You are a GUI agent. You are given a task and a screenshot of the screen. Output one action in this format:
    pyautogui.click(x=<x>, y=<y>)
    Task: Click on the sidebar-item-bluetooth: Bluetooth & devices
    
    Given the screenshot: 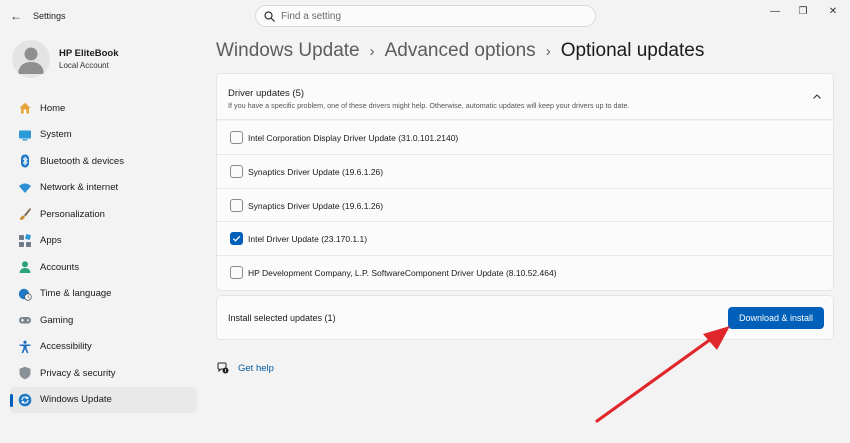 What is the action you would take?
    pyautogui.click(x=103, y=161)
    